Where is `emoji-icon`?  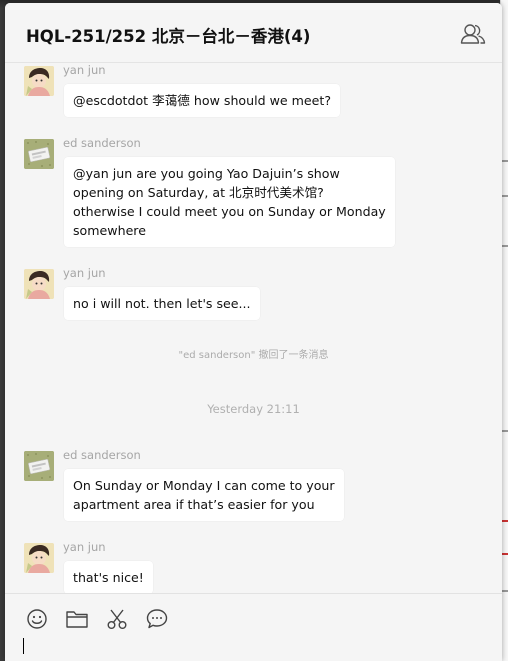 emoji-icon is located at coordinates (37, 619).